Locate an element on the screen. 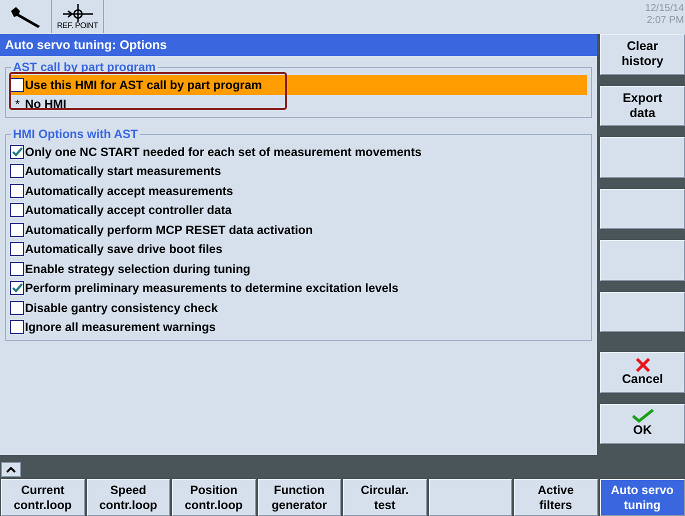 This screenshot has height=516, width=685. window-title: Auto servo tuning: Options is located at coordinates (298, 45).